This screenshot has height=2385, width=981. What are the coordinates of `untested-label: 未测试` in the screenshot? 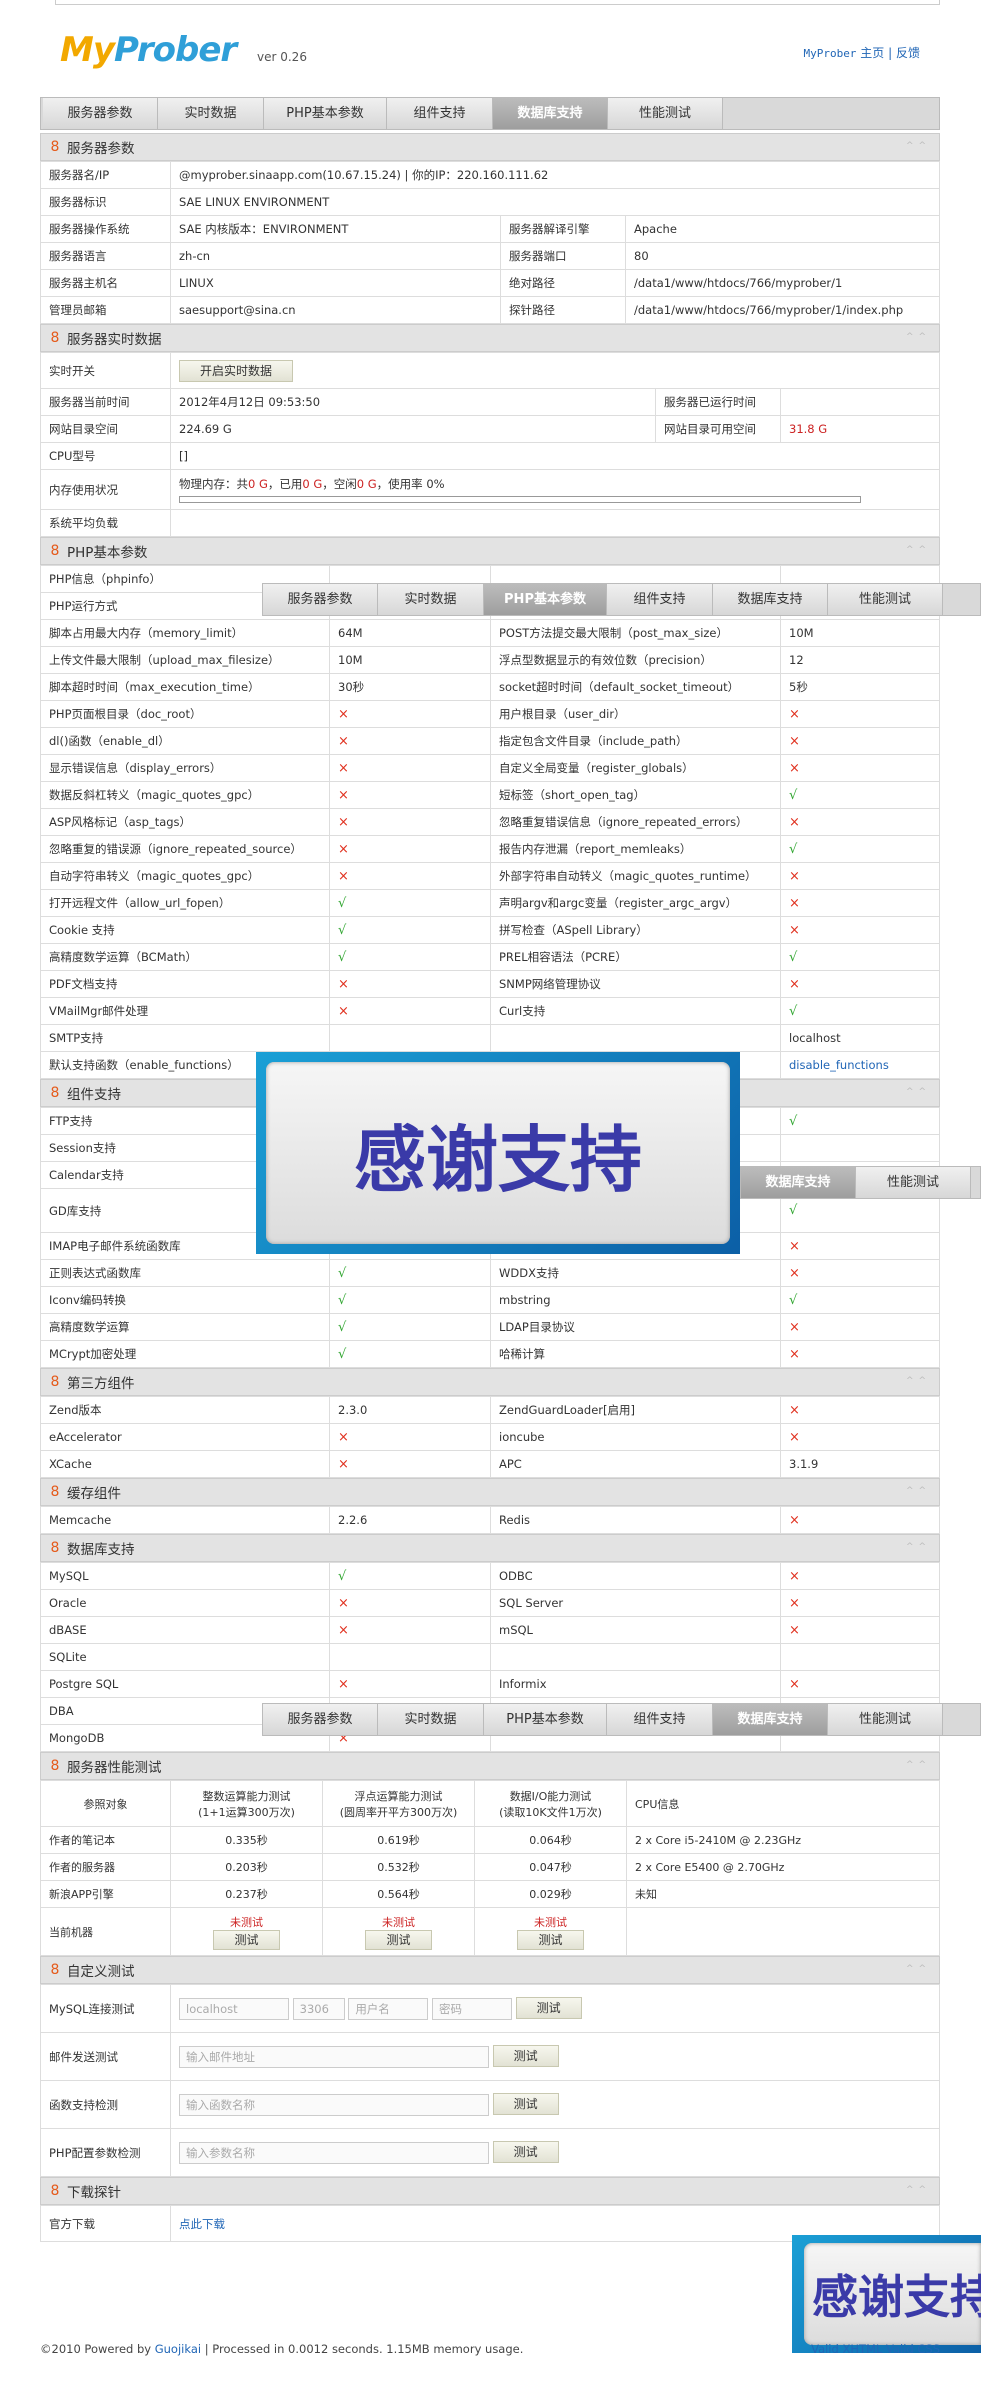 It's located at (550, 1922).